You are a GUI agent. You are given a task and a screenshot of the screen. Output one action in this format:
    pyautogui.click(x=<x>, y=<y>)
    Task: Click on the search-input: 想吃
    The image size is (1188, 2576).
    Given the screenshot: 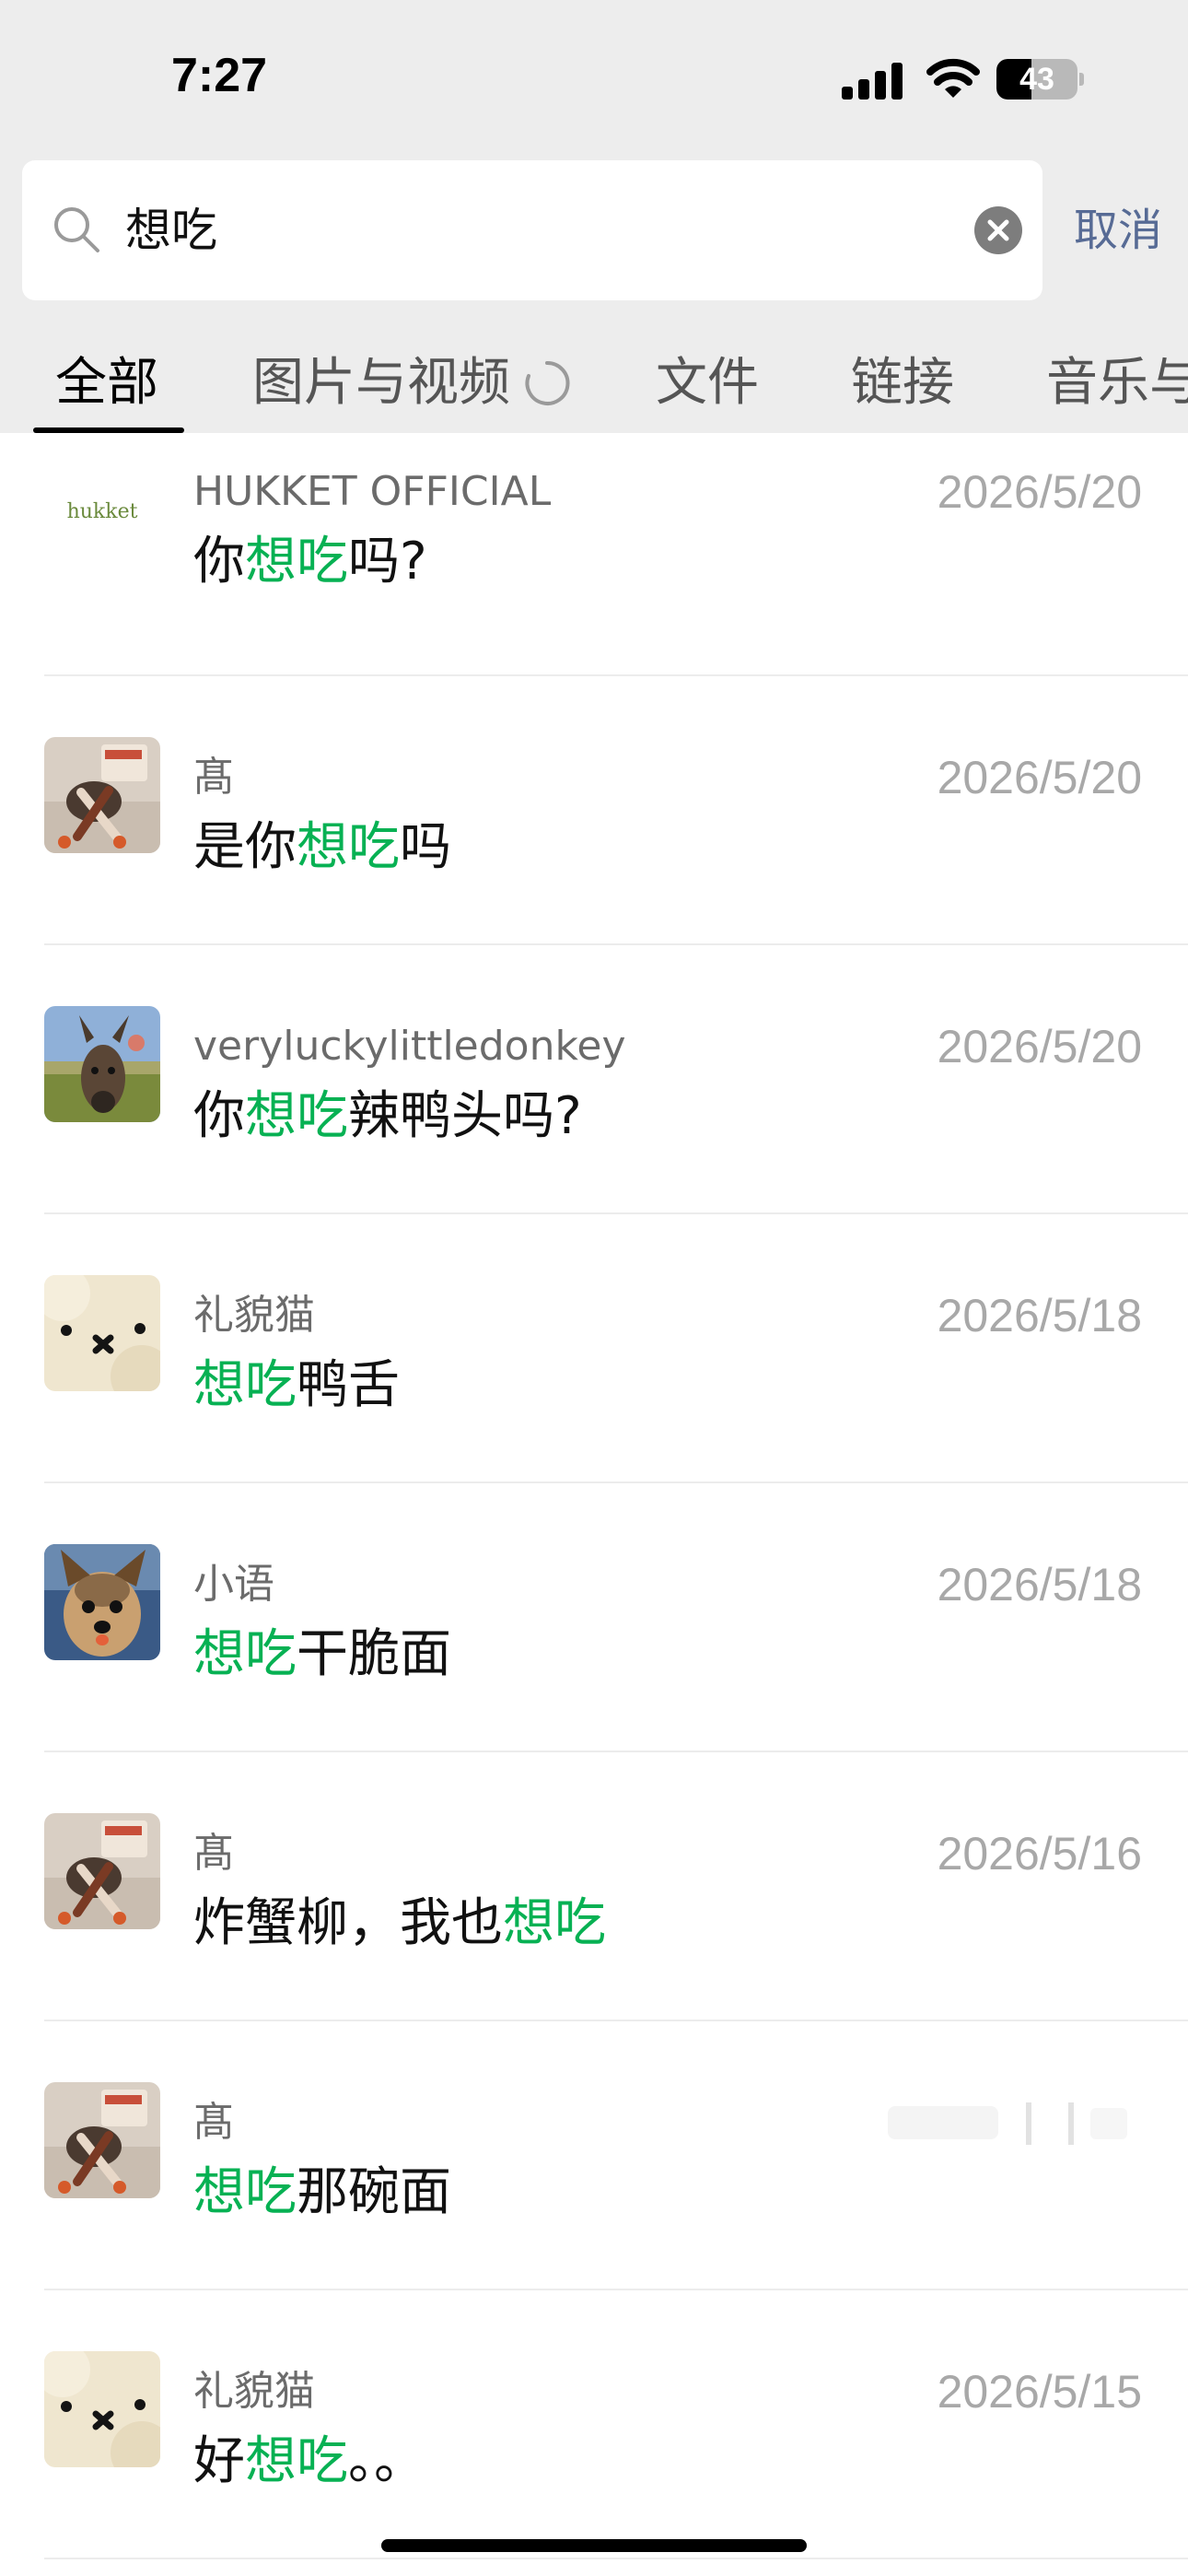 What is the action you would take?
    pyautogui.click(x=171, y=230)
    